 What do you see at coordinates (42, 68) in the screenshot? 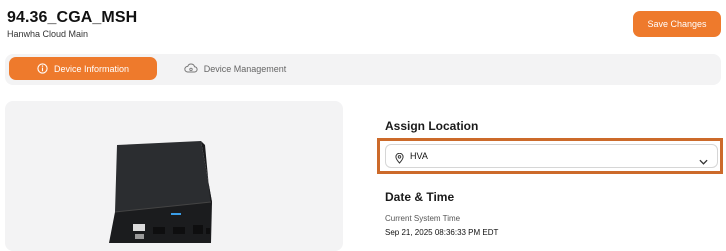
I see `info-icon` at bounding box center [42, 68].